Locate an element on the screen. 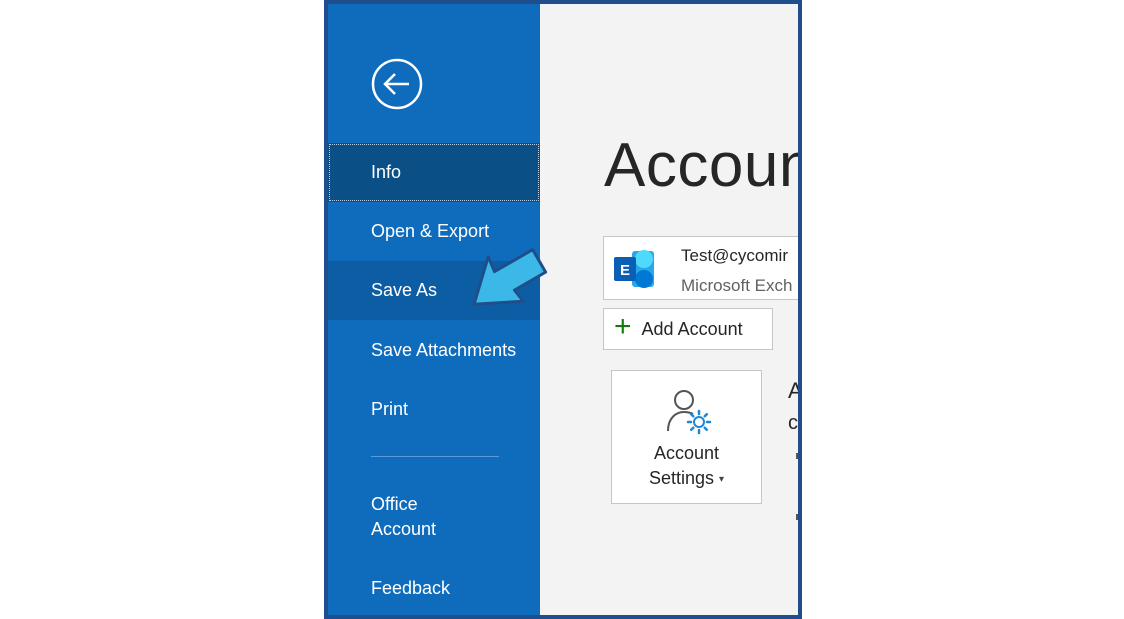  nav-item-label: Print is located at coordinates (390, 409).